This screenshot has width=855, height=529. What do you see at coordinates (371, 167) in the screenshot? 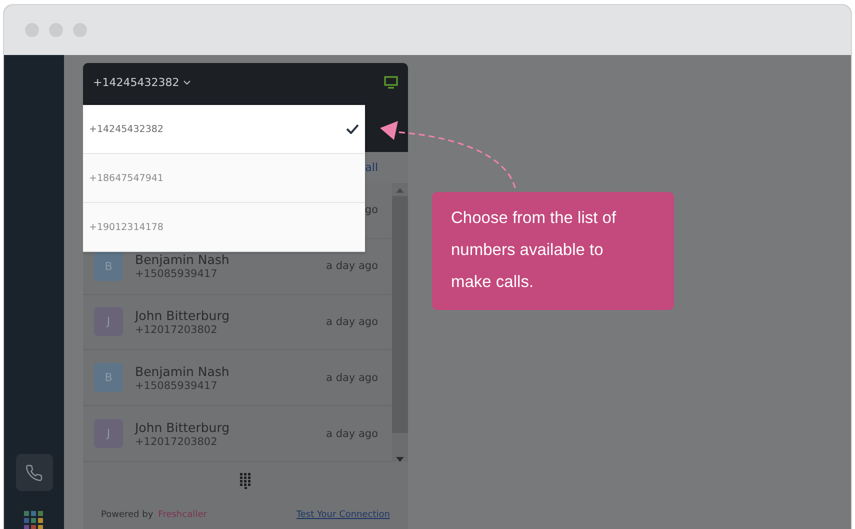
I see `call-all-link: all` at bounding box center [371, 167].